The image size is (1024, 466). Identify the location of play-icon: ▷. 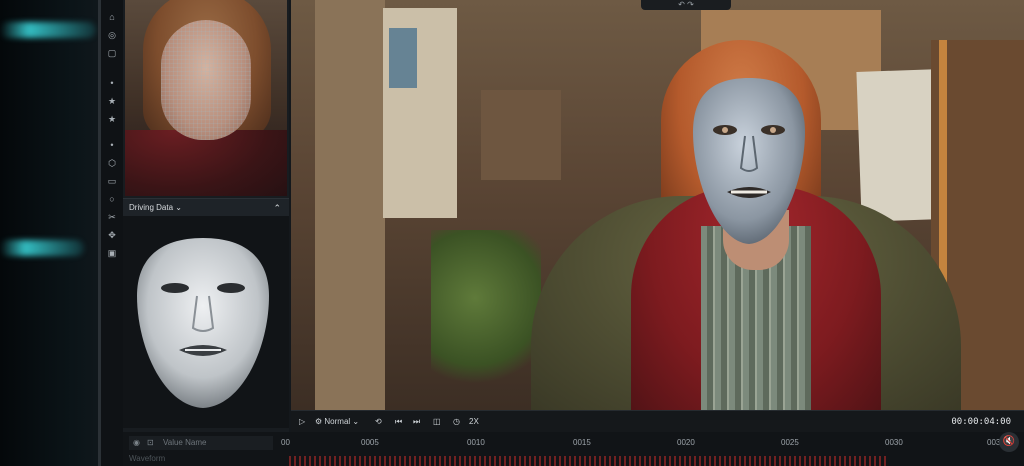
(302, 422).